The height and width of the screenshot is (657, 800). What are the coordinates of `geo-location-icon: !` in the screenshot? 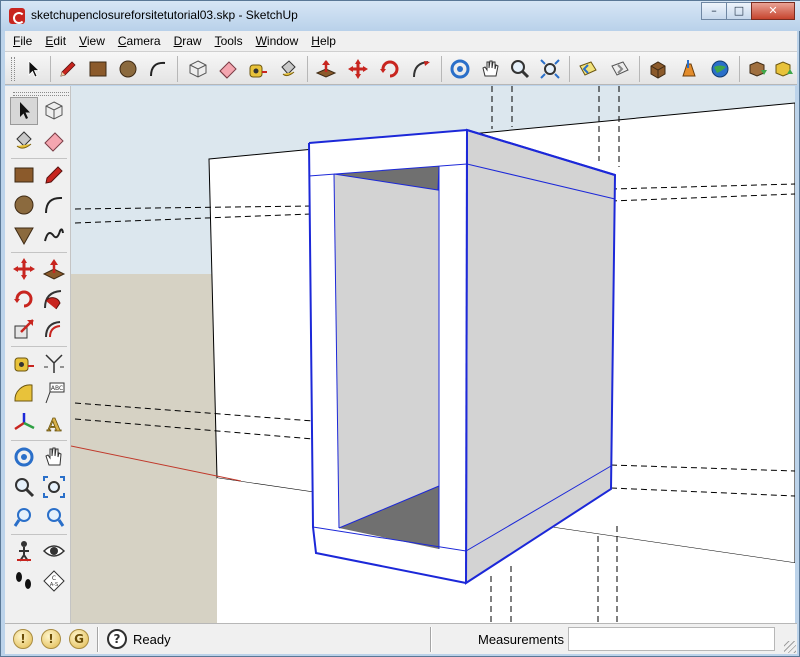 It's located at (23, 639).